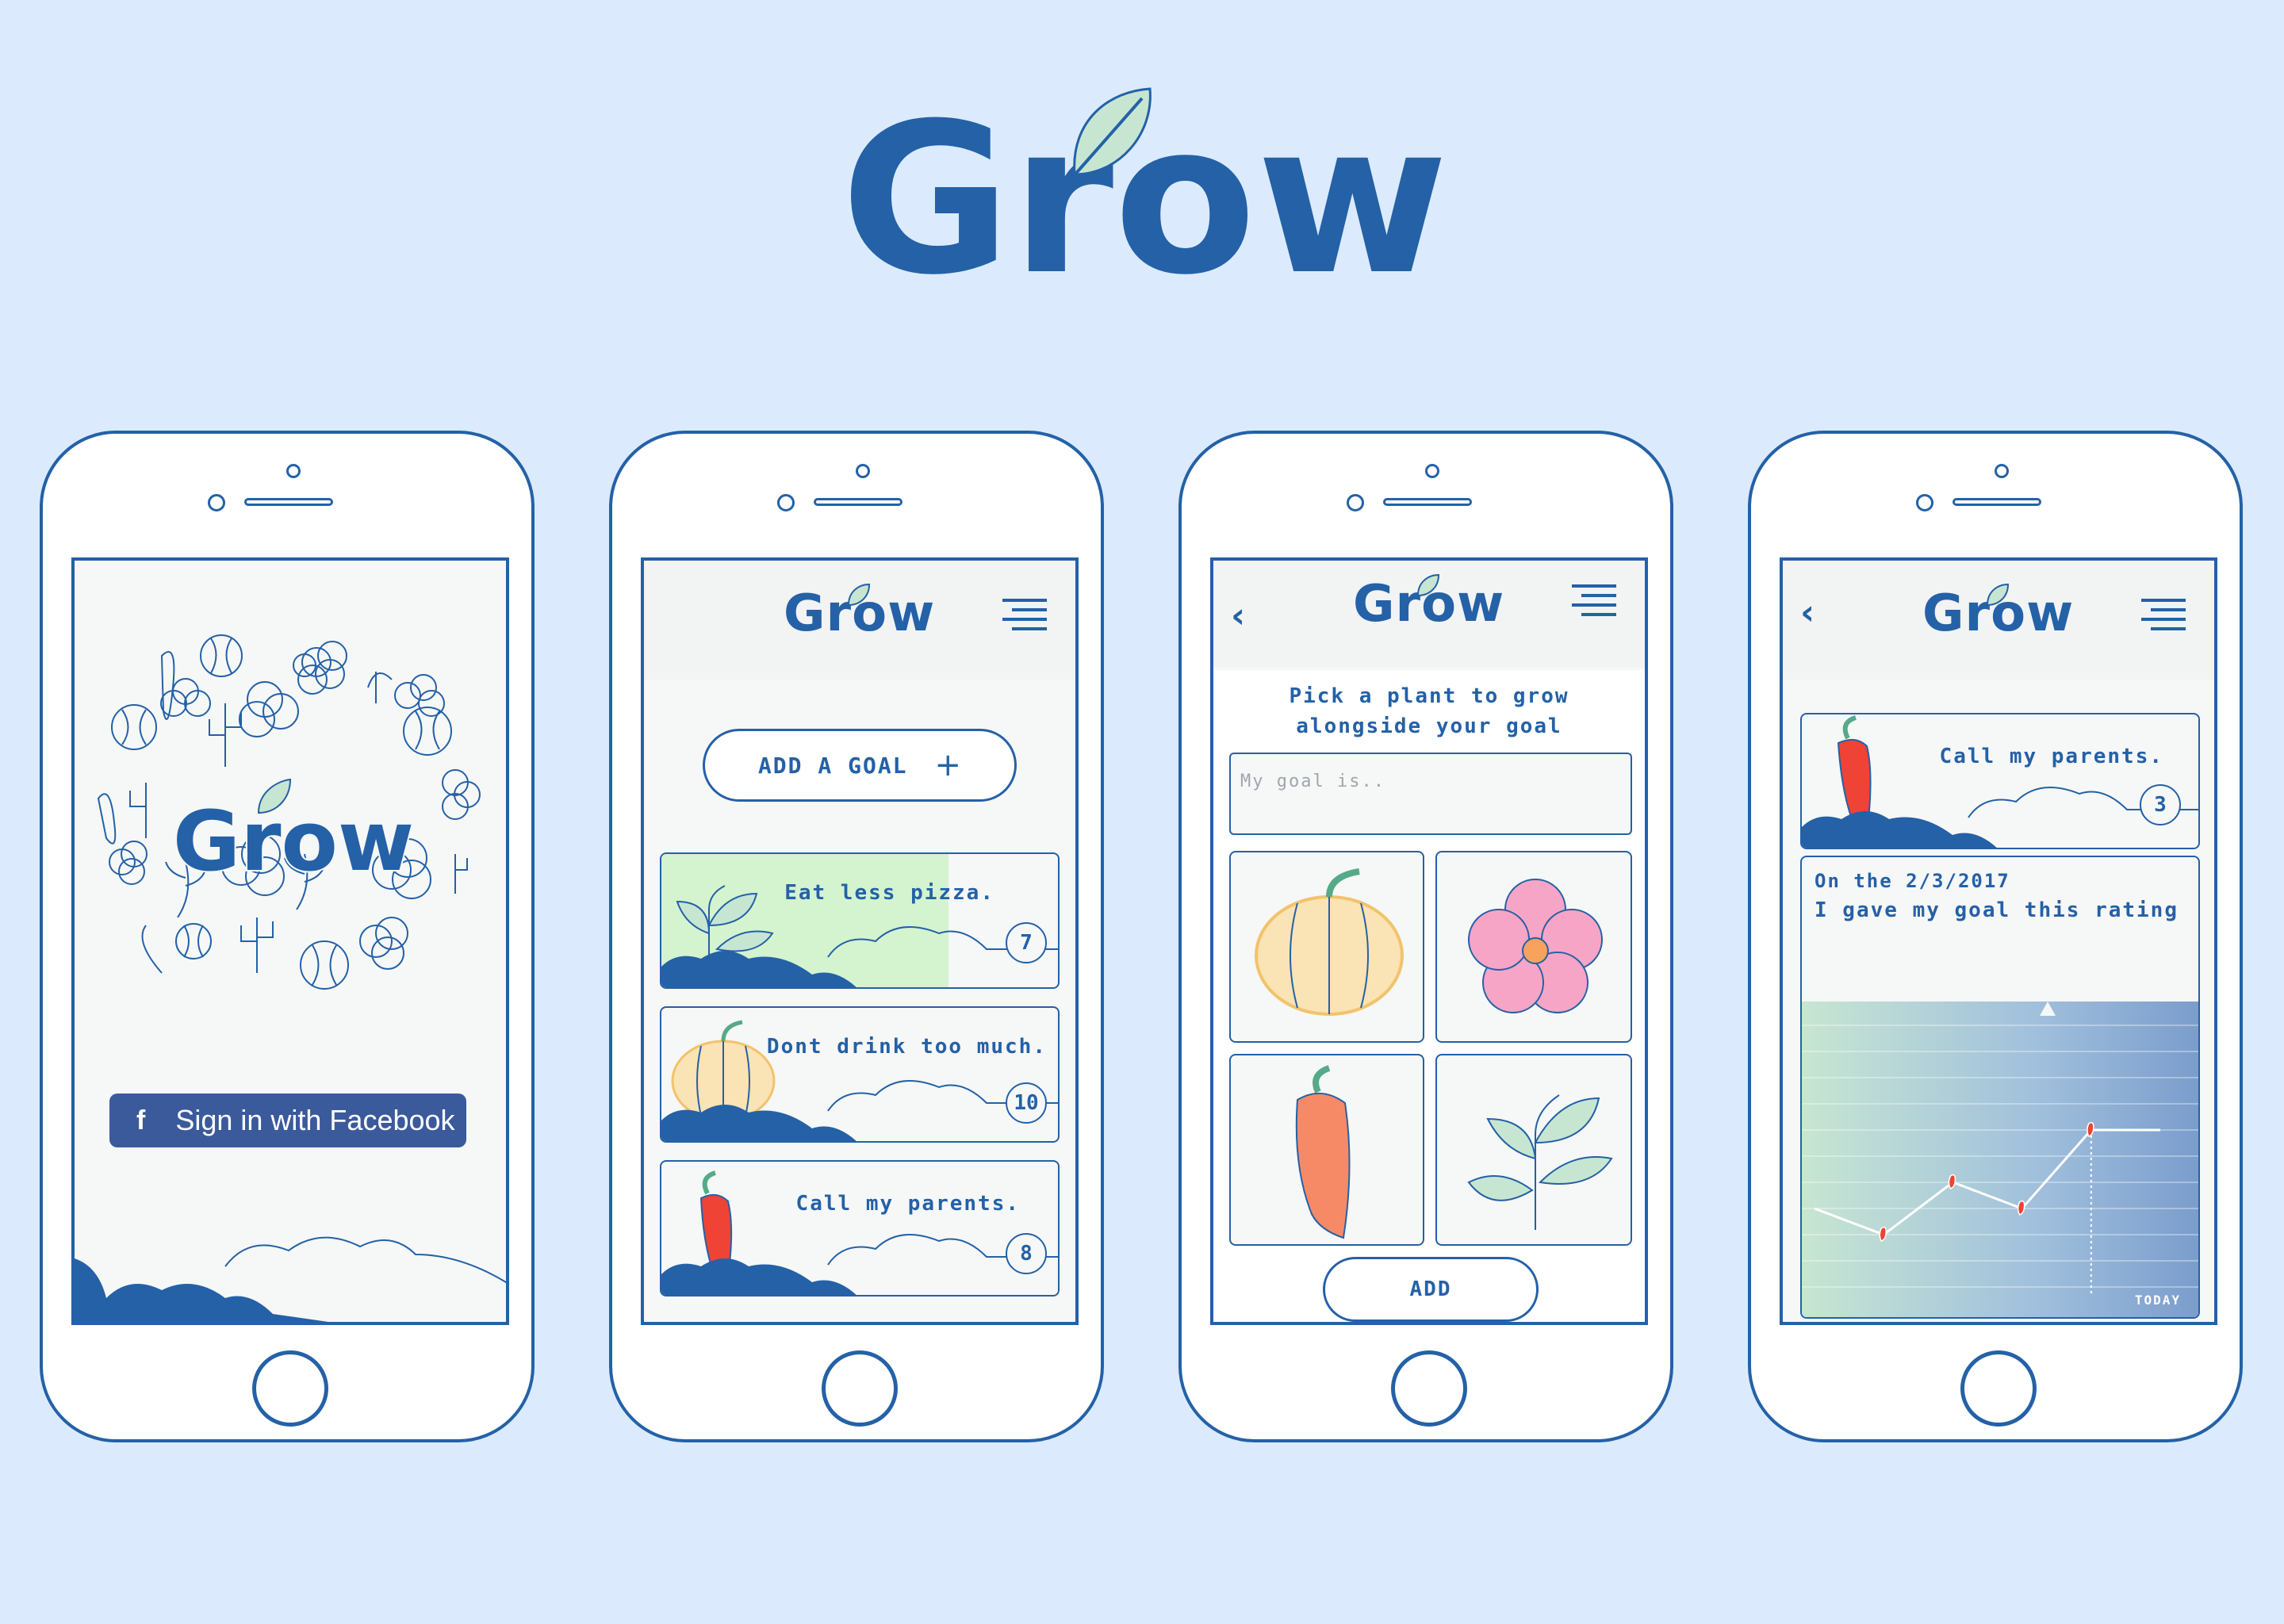 The height and width of the screenshot is (1624, 2284). I want to click on goal-title: Eat less pizza., so click(889, 893).